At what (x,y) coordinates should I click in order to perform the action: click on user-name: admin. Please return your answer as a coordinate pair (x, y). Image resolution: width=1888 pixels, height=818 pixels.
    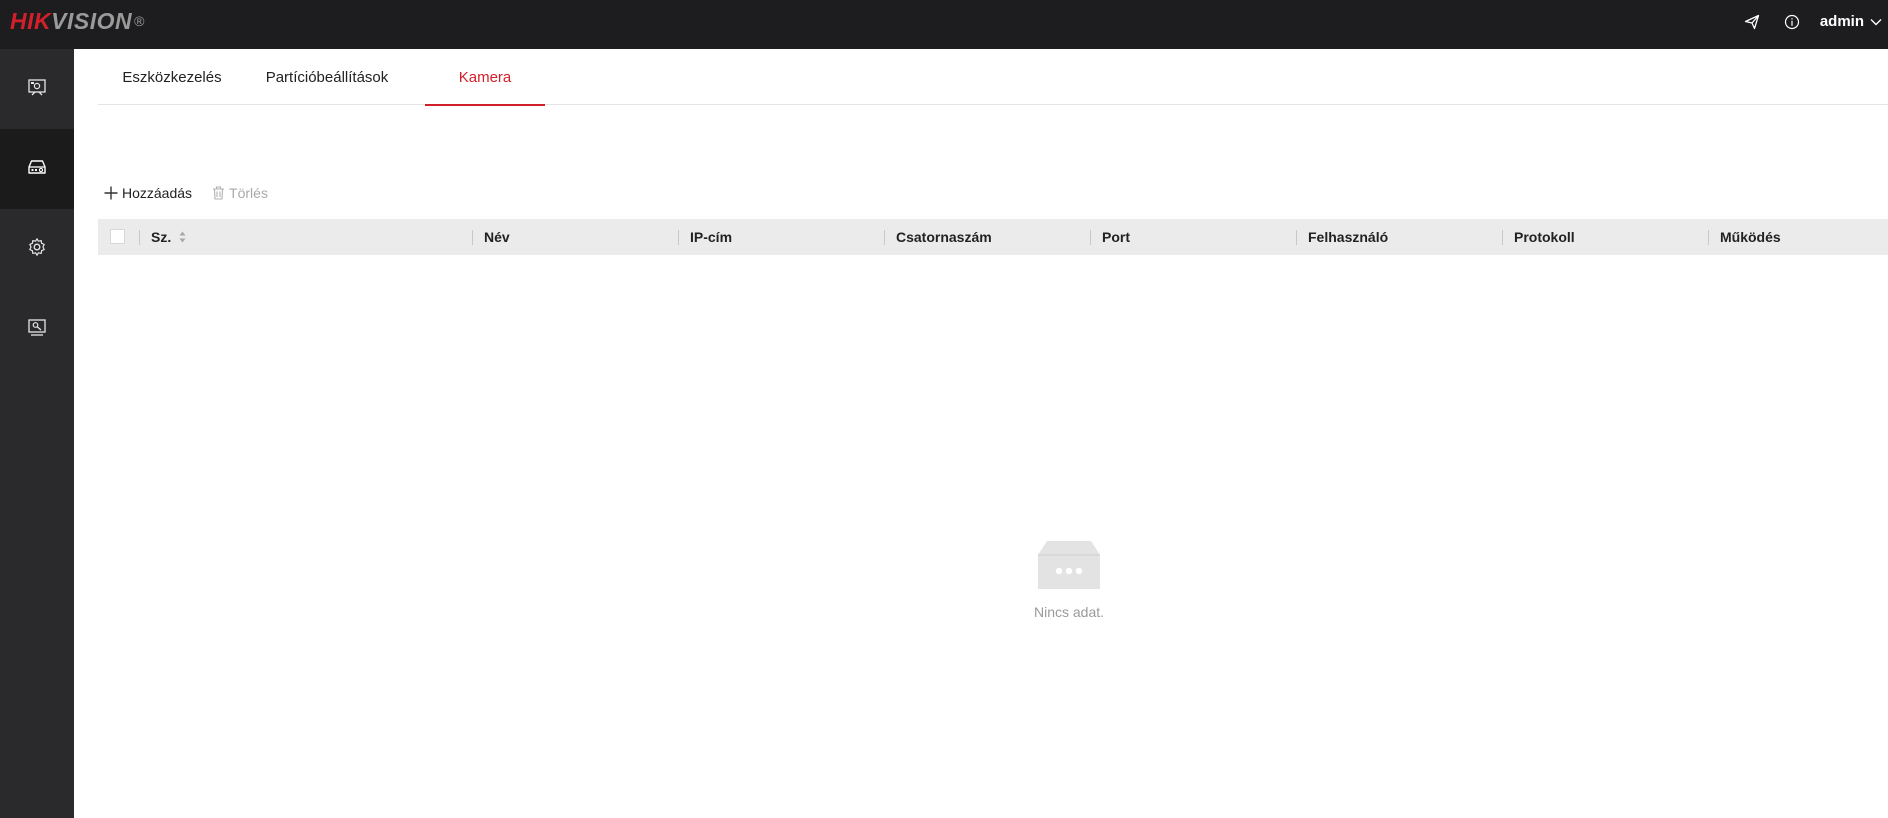
    Looking at the image, I should click on (1841, 21).